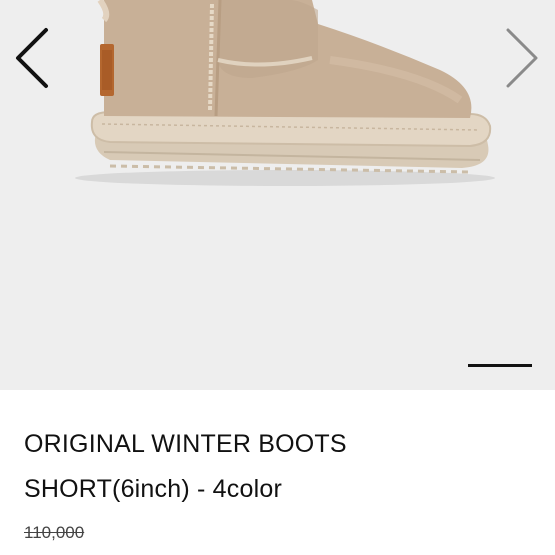 This screenshot has width=555, height=555. Describe the element at coordinates (153, 489) in the screenshot. I see `product-title-line-2: SHORT(6inch) - 4color` at that location.